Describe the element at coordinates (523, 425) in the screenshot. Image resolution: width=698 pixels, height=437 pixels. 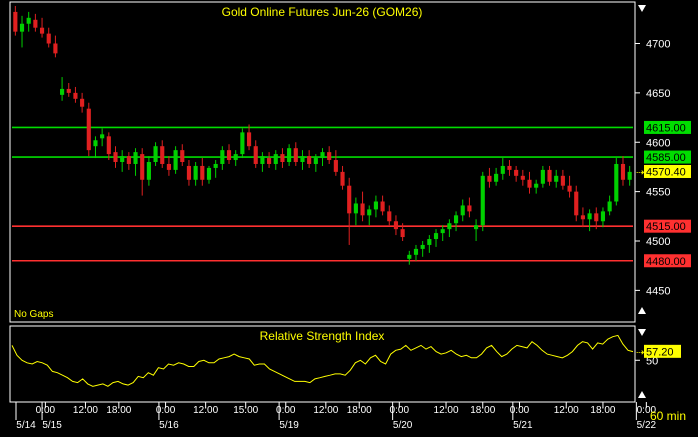
I see `x-date-label: 5/21` at that location.